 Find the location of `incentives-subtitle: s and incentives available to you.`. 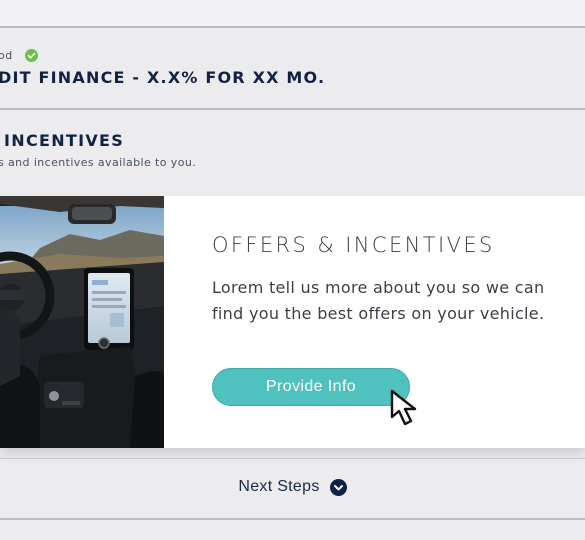

incentives-subtitle: s and incentives available to you. is located at coordinates (98, 162).